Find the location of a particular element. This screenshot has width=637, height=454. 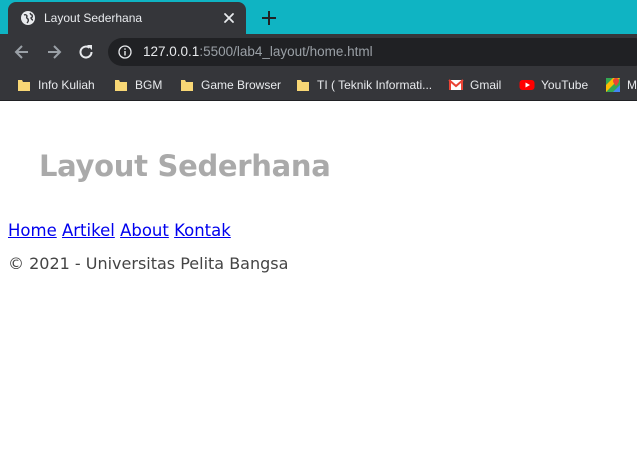

bookmark-label: Info Kuliah is located at coordinates (66, 85).